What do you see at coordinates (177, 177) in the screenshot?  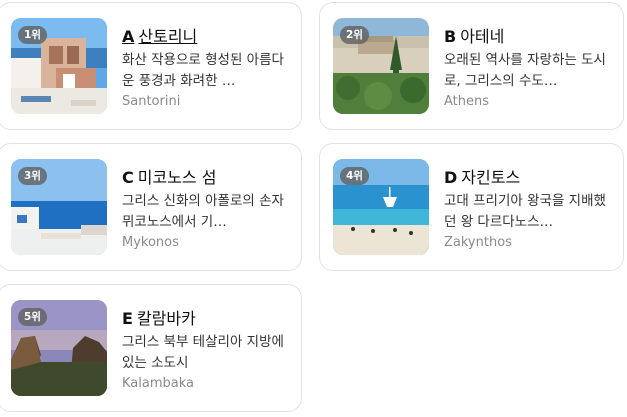 I see `place-name: 미코노스 섬` at bounding box center [177, 177].